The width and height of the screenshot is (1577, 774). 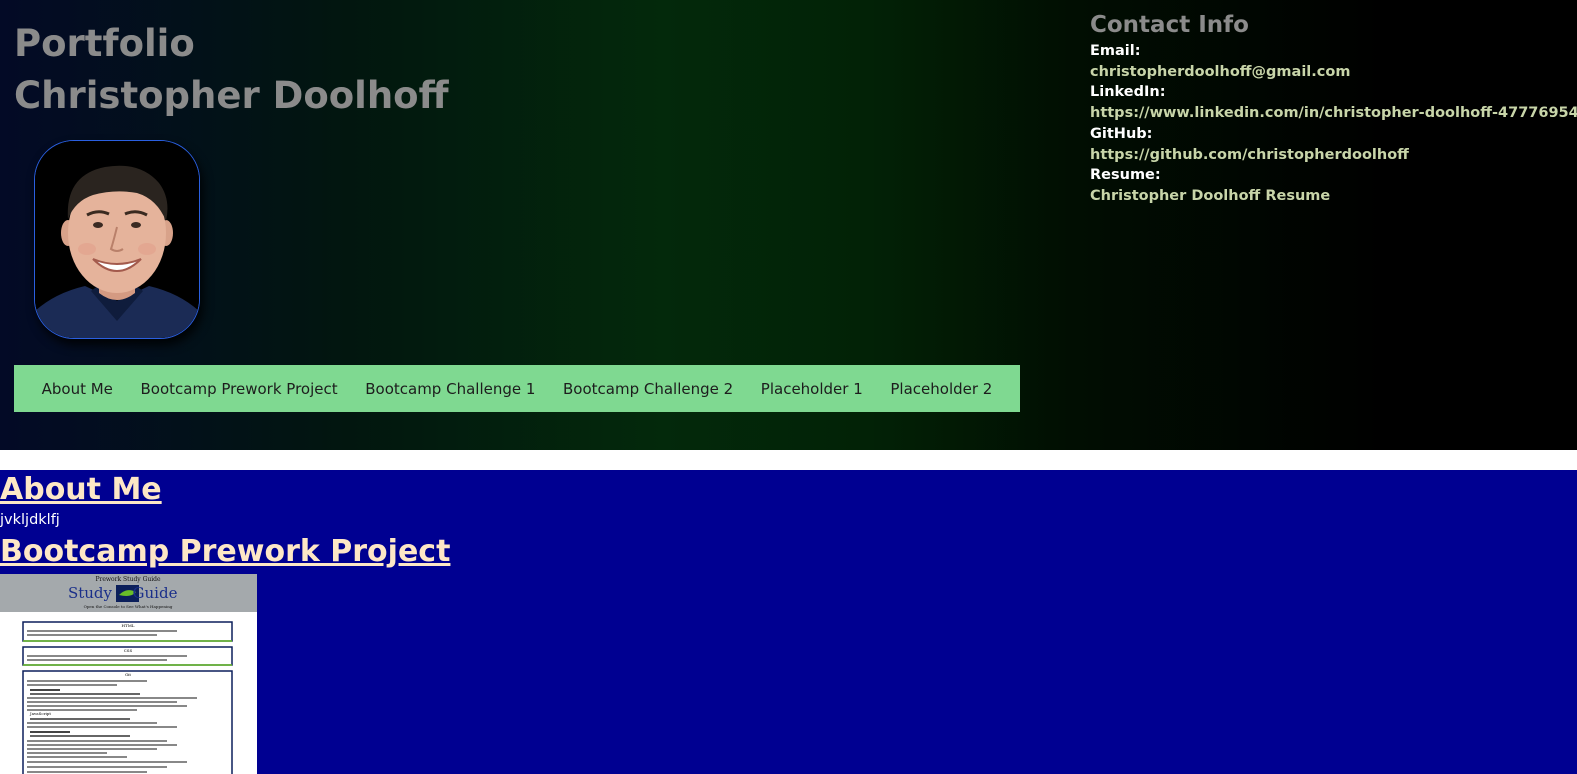 What do you see at coordinates (1330, 196) in the screenshot?
I see `resume-link: Christopher Doolhoff Resume` at bounding box center [1330, 196].